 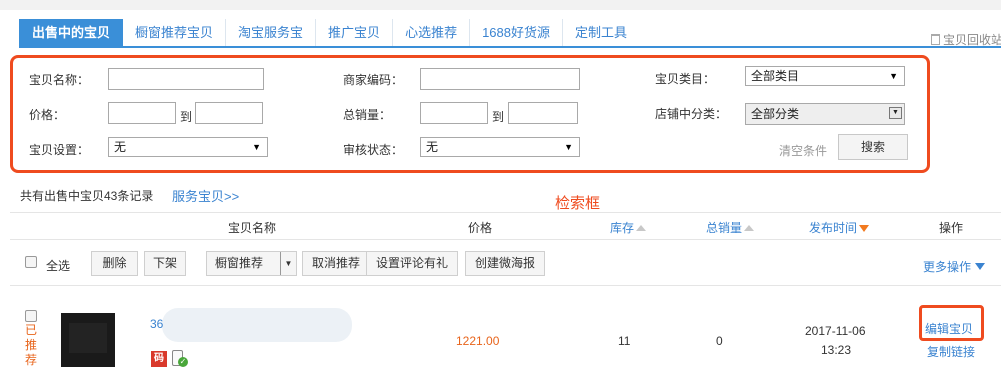 What do you see at coordinates (836, 350) in the screenshot?
I see `publish-time: 13:23` at bounding box center [836, 350].